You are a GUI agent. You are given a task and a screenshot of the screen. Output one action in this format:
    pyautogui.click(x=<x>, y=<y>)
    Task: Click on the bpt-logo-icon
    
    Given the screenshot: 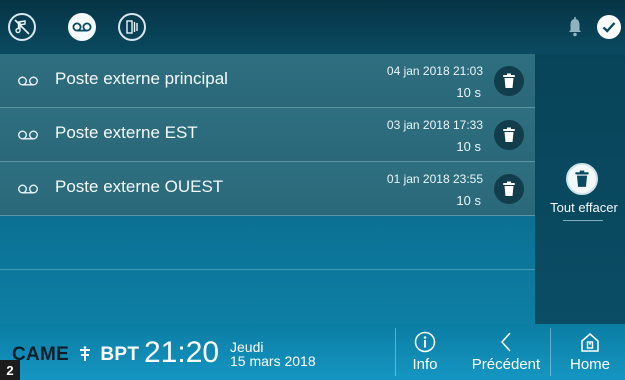 What is the action you would take?
    pyautogui.click(x=84, y=353)
    